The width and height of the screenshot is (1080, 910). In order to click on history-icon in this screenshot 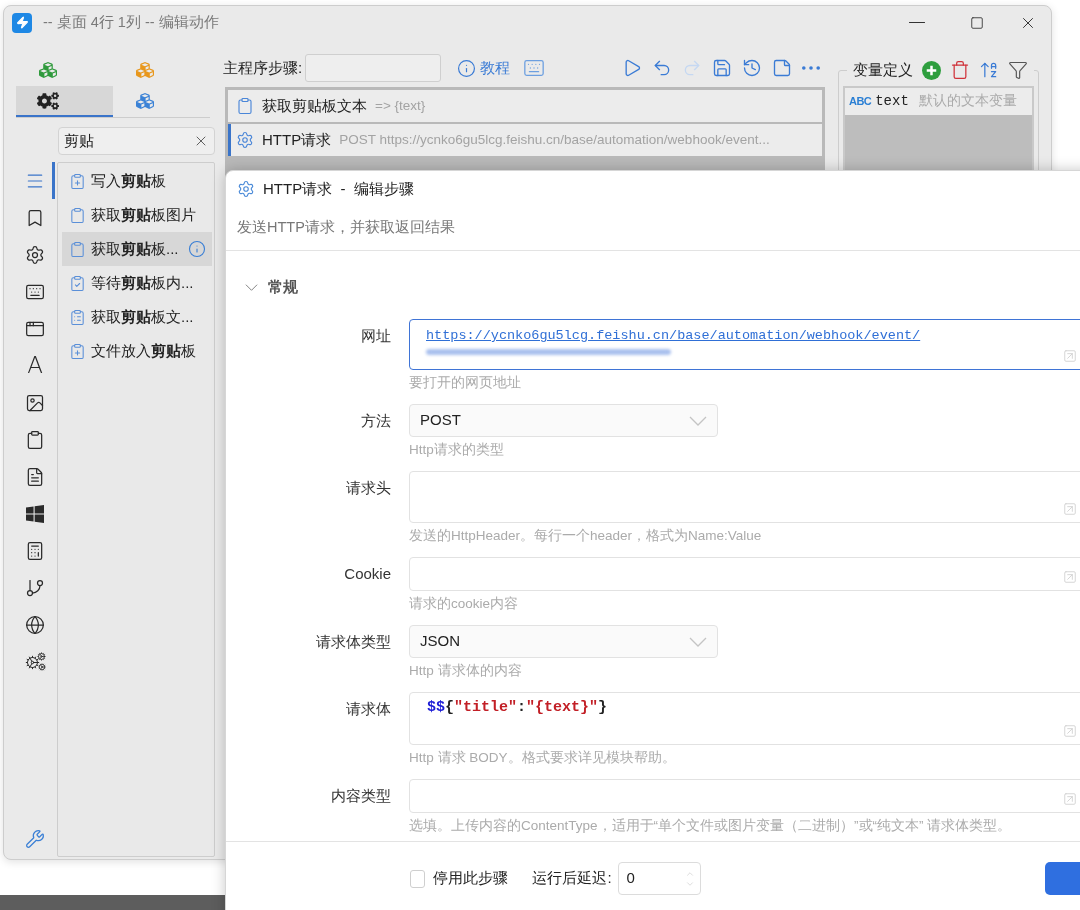, I will do `click(752, 68)`.